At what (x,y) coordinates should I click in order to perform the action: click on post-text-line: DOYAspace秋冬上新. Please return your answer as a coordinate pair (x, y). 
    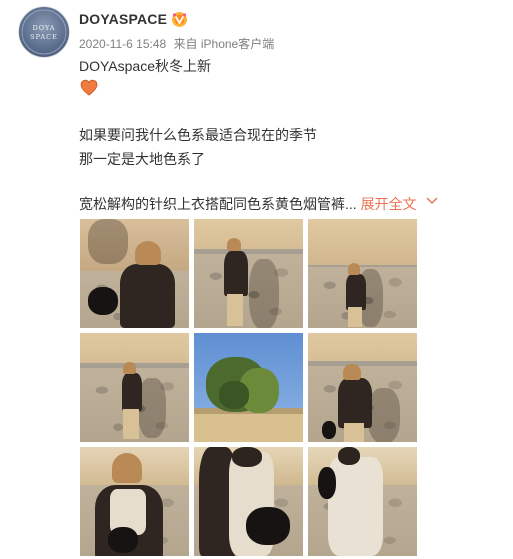
    Looking at the image, I should click on (145, 66).